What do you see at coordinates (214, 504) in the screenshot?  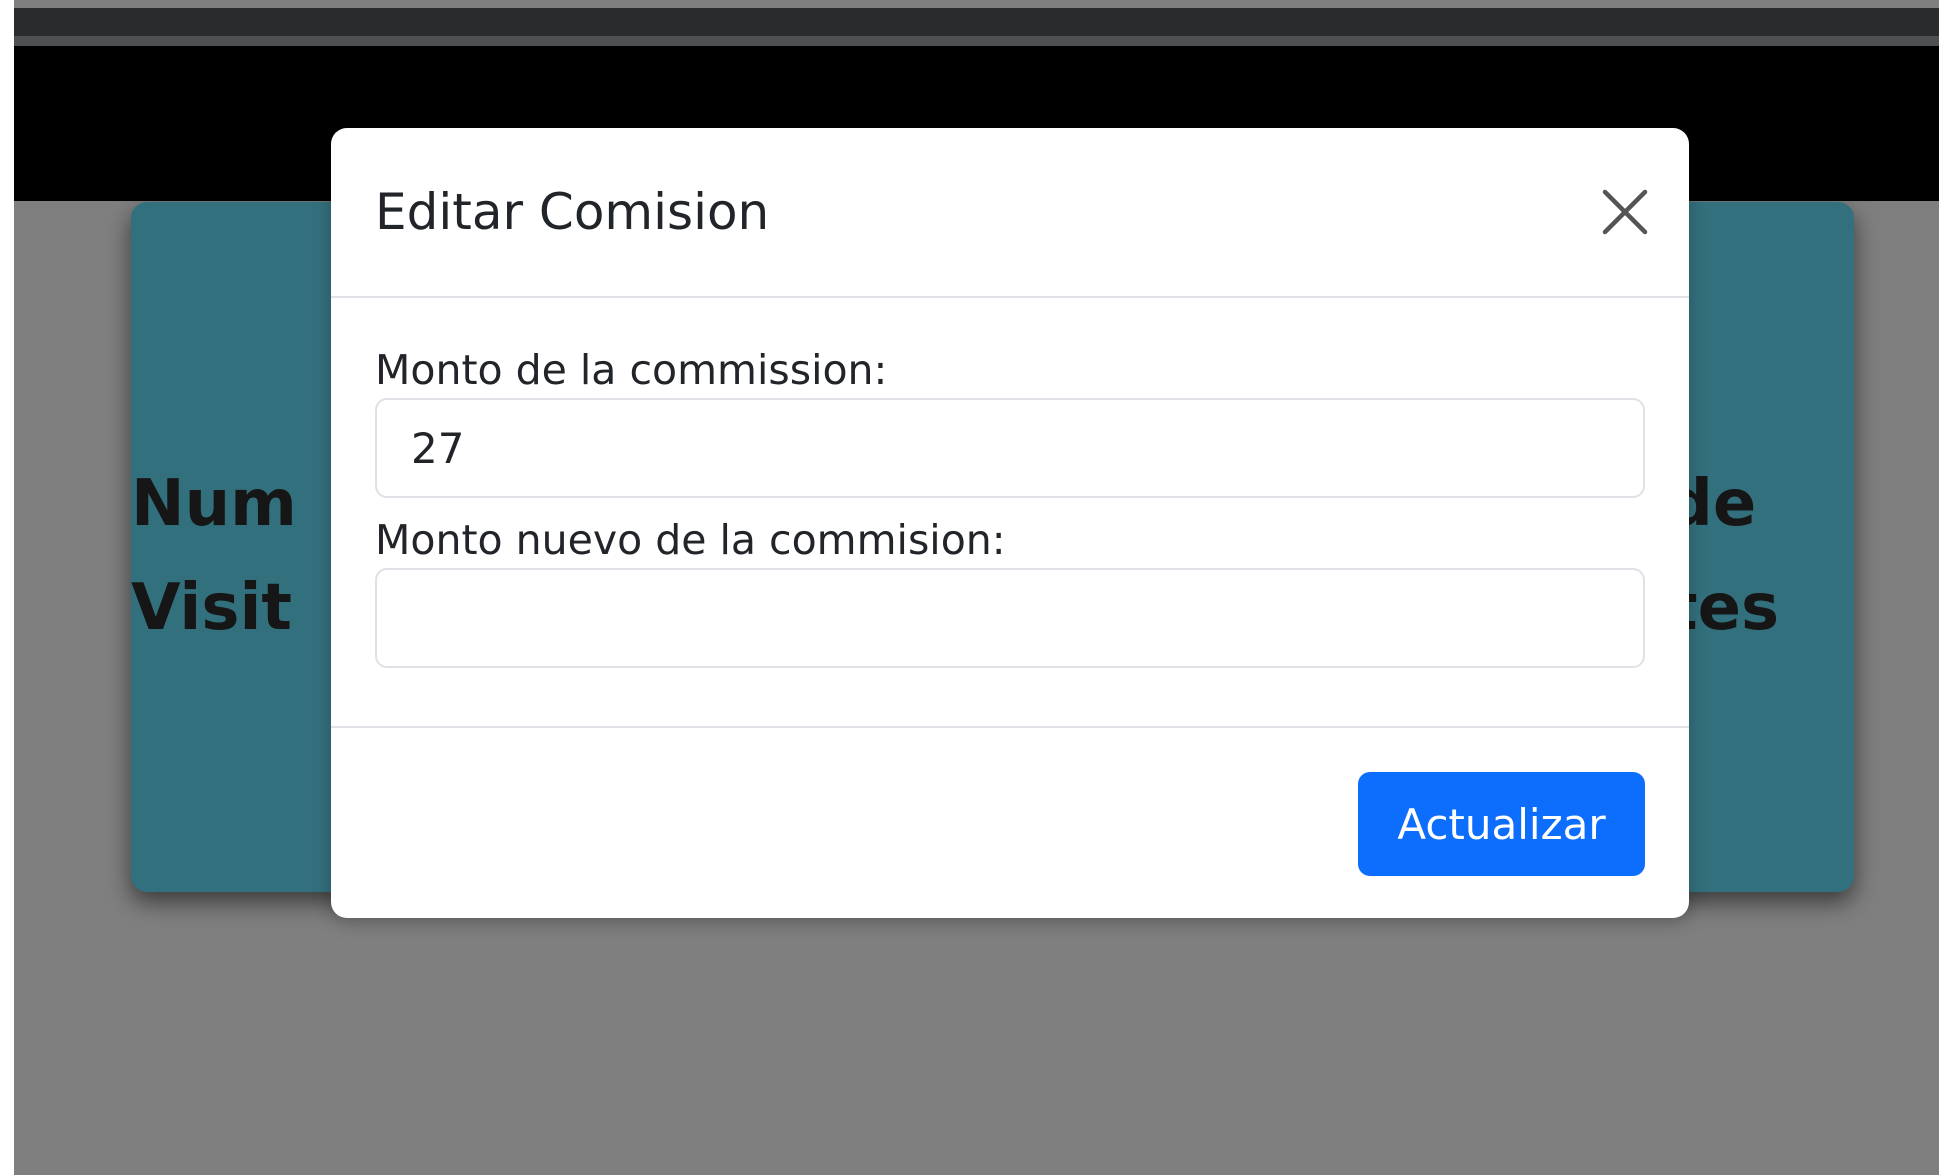 I see `stats-card-left-line1: Num` at bounding box center [214, 504].